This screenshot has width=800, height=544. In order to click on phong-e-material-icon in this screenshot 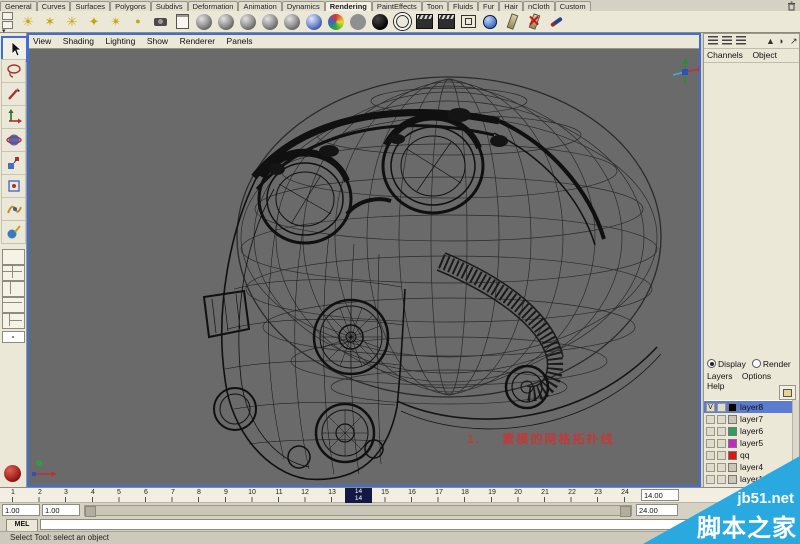, I will do `click(292, 21)`.